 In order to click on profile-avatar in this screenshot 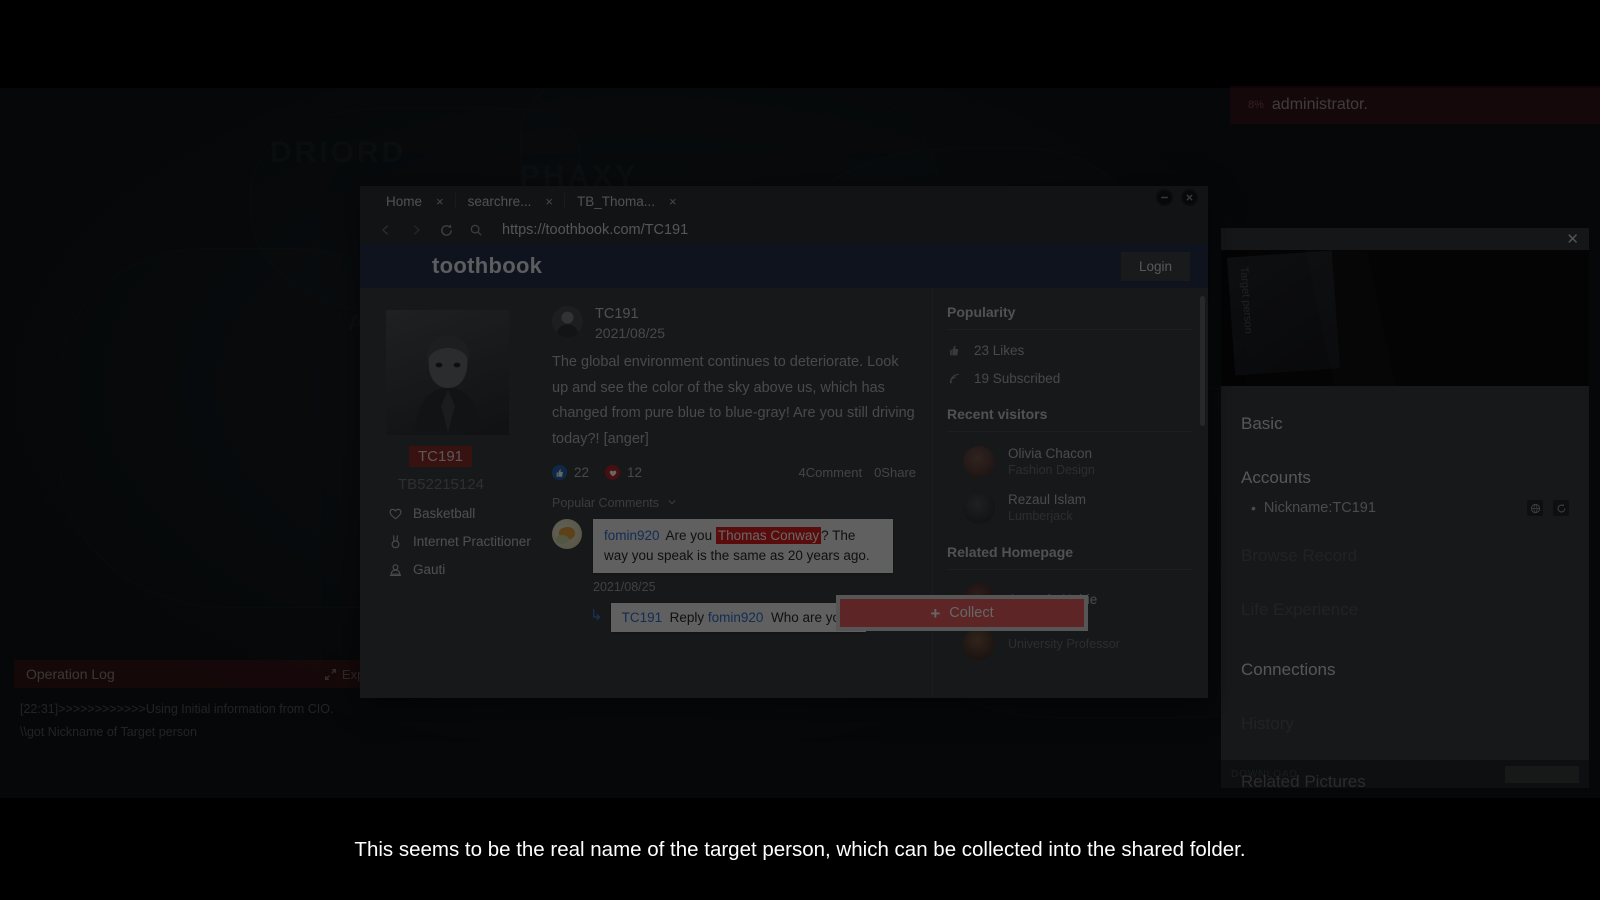, I will do `click(447, 372)`.